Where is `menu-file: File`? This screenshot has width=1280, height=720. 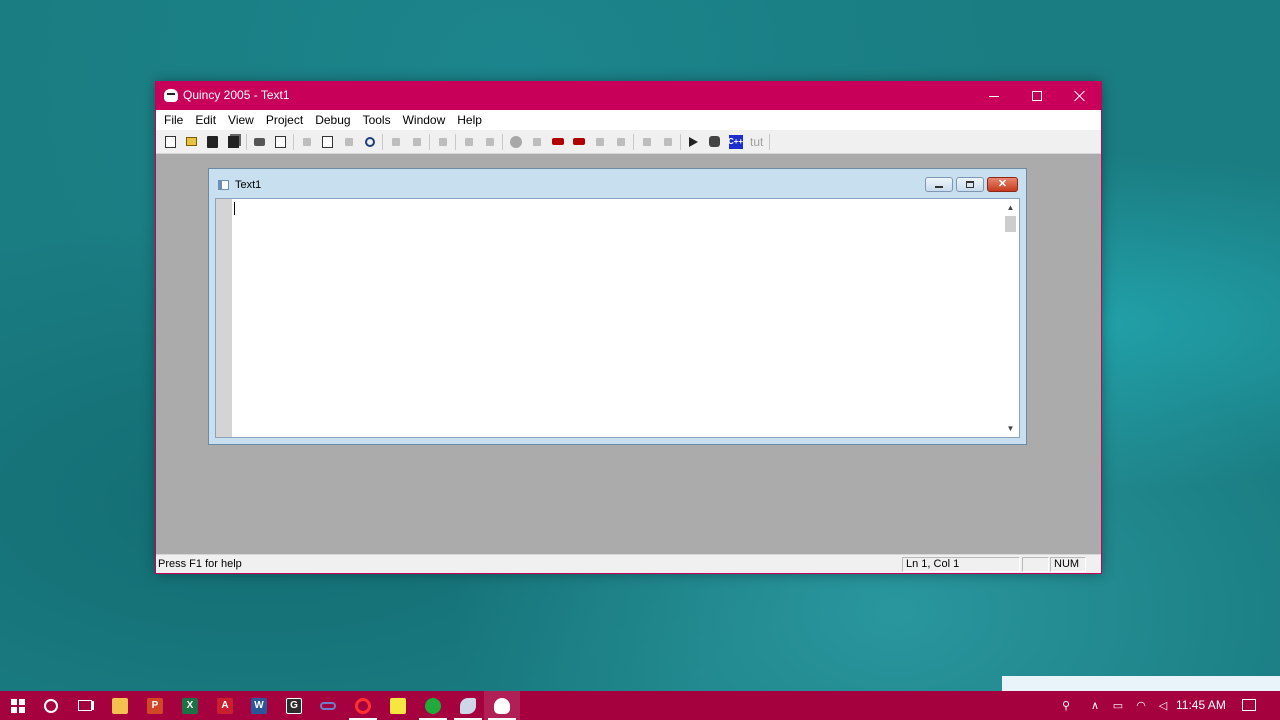 menu-file: File is located at coordinates (173, 120).